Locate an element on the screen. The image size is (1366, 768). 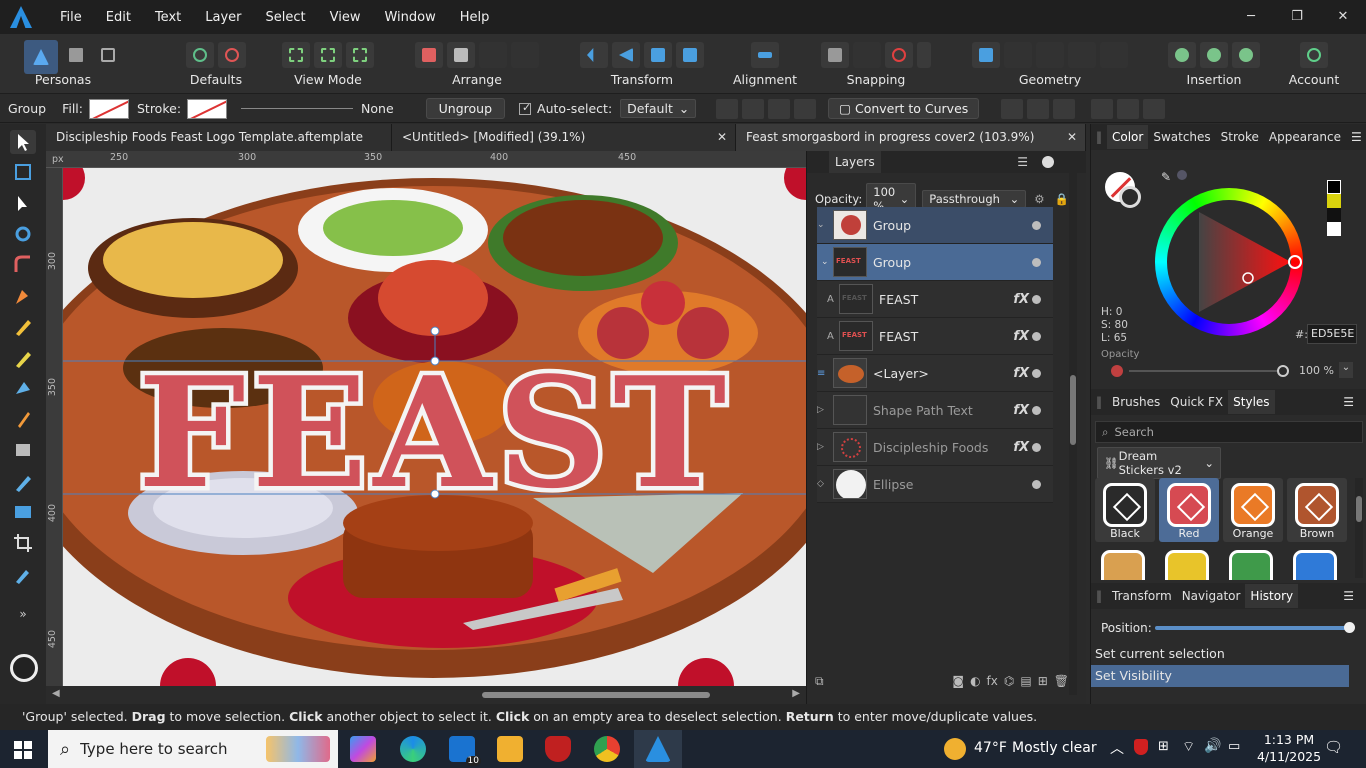
snapping-toggle-icon is located at coordinates (867, 55).